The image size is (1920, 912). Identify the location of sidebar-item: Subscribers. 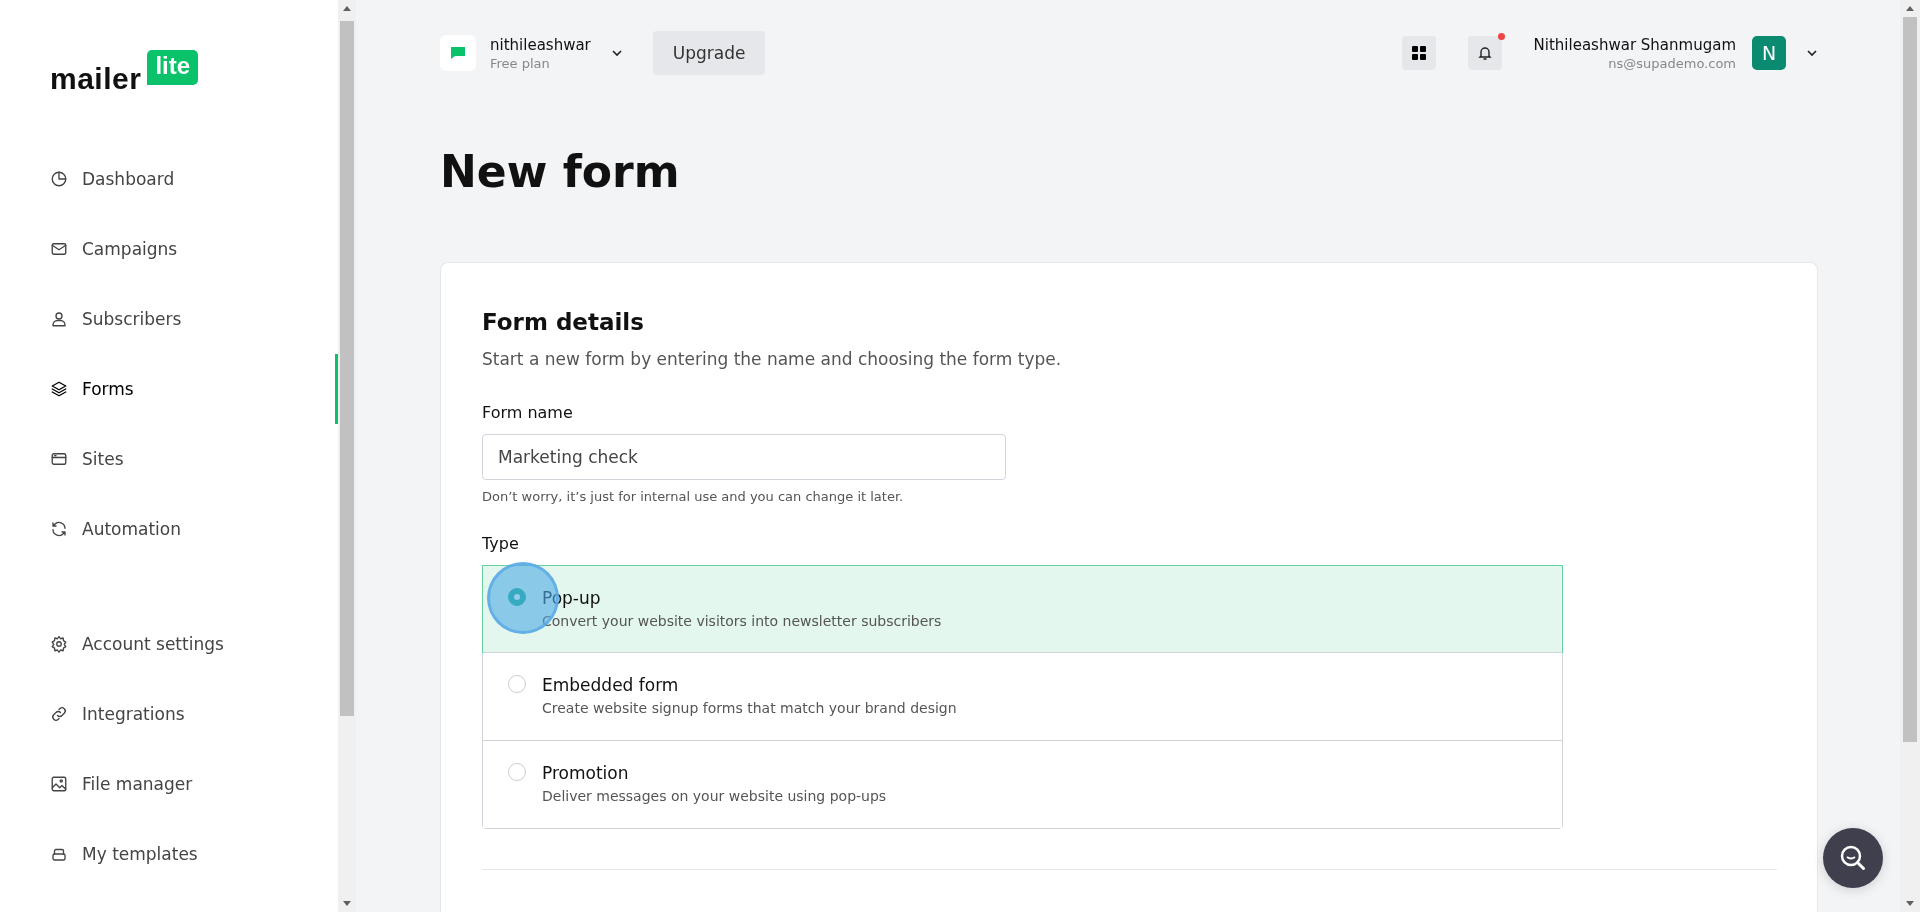
(169, 319).